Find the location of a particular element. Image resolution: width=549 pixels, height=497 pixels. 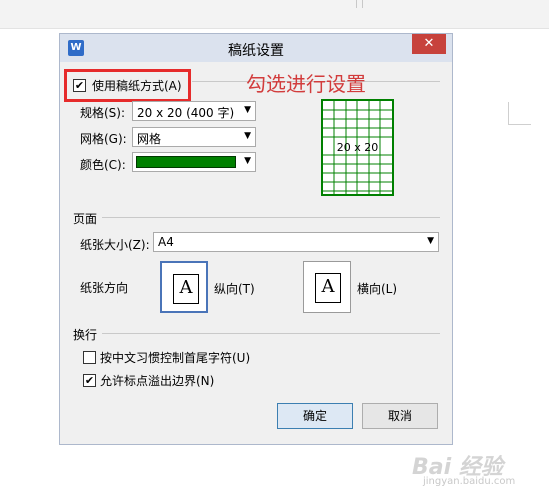

annotation-text: 勾选进行设置 is located at coordinates (306, 84).